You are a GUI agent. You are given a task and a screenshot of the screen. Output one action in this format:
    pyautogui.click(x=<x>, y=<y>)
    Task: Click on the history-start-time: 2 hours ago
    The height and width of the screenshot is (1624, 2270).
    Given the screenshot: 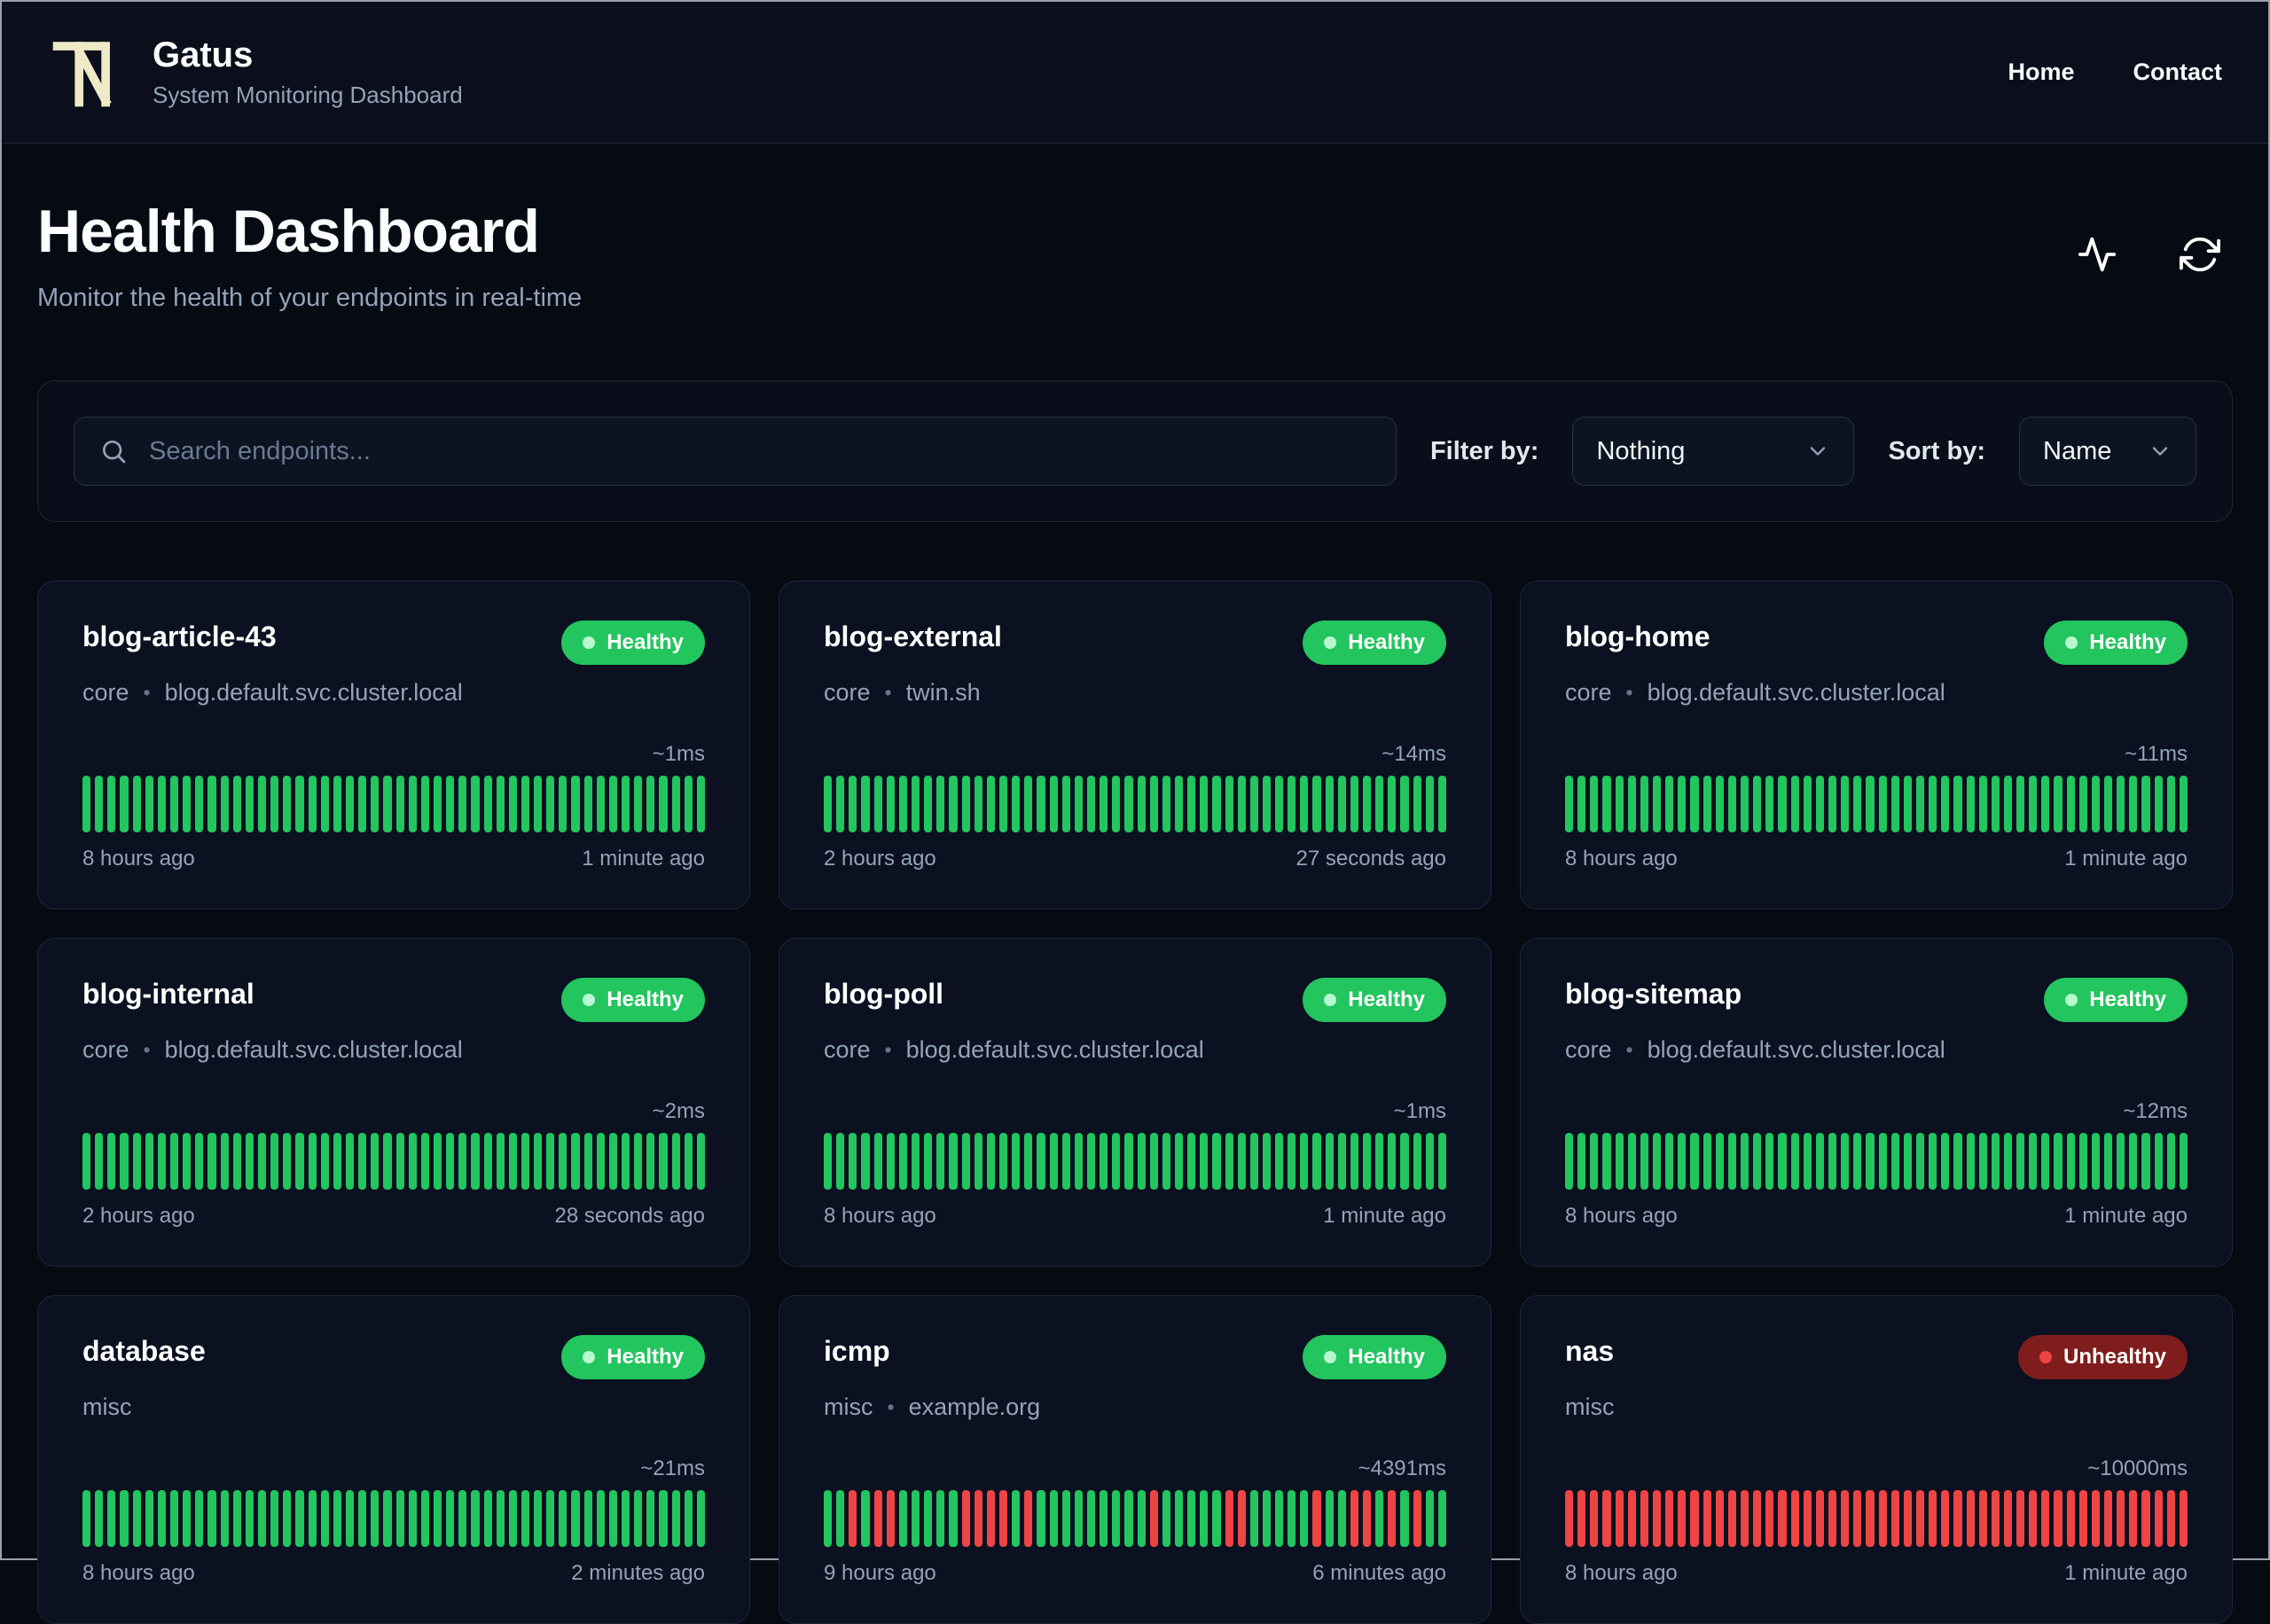 What is the action you would take?
    pyautogui.click(x=880, y=859)
    